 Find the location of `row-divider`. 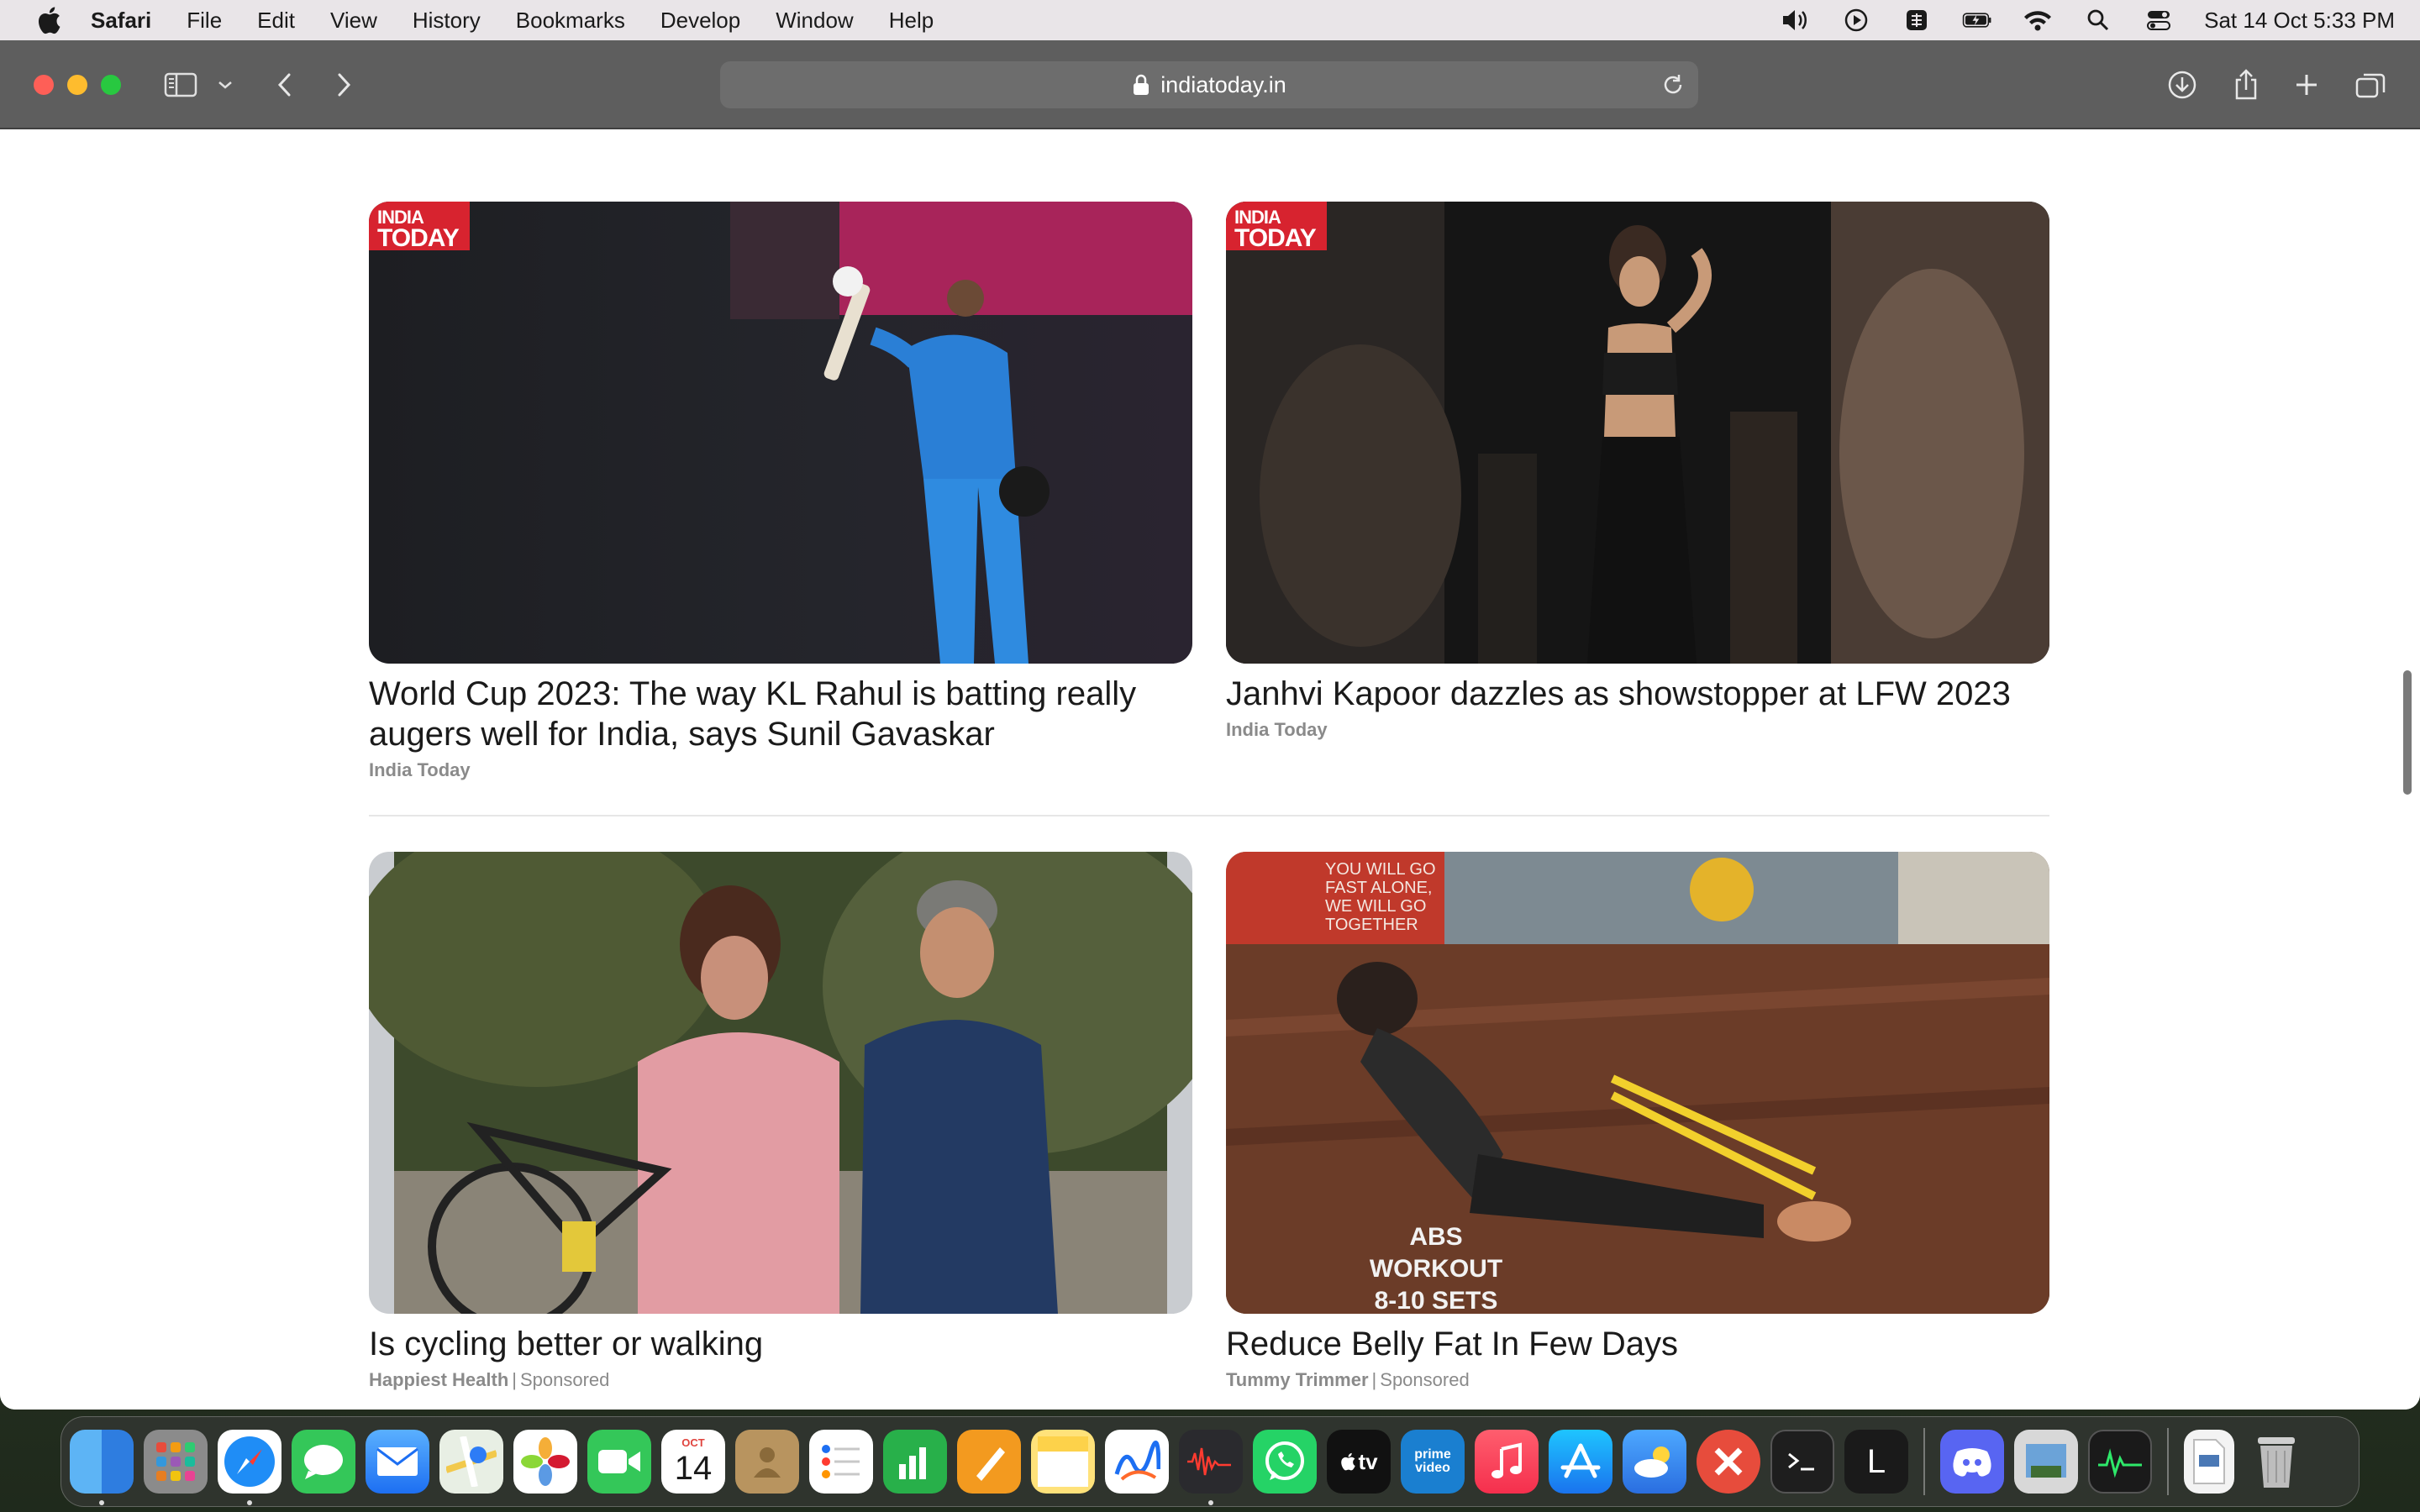

row-divider is located at coordinates (1209, 815).